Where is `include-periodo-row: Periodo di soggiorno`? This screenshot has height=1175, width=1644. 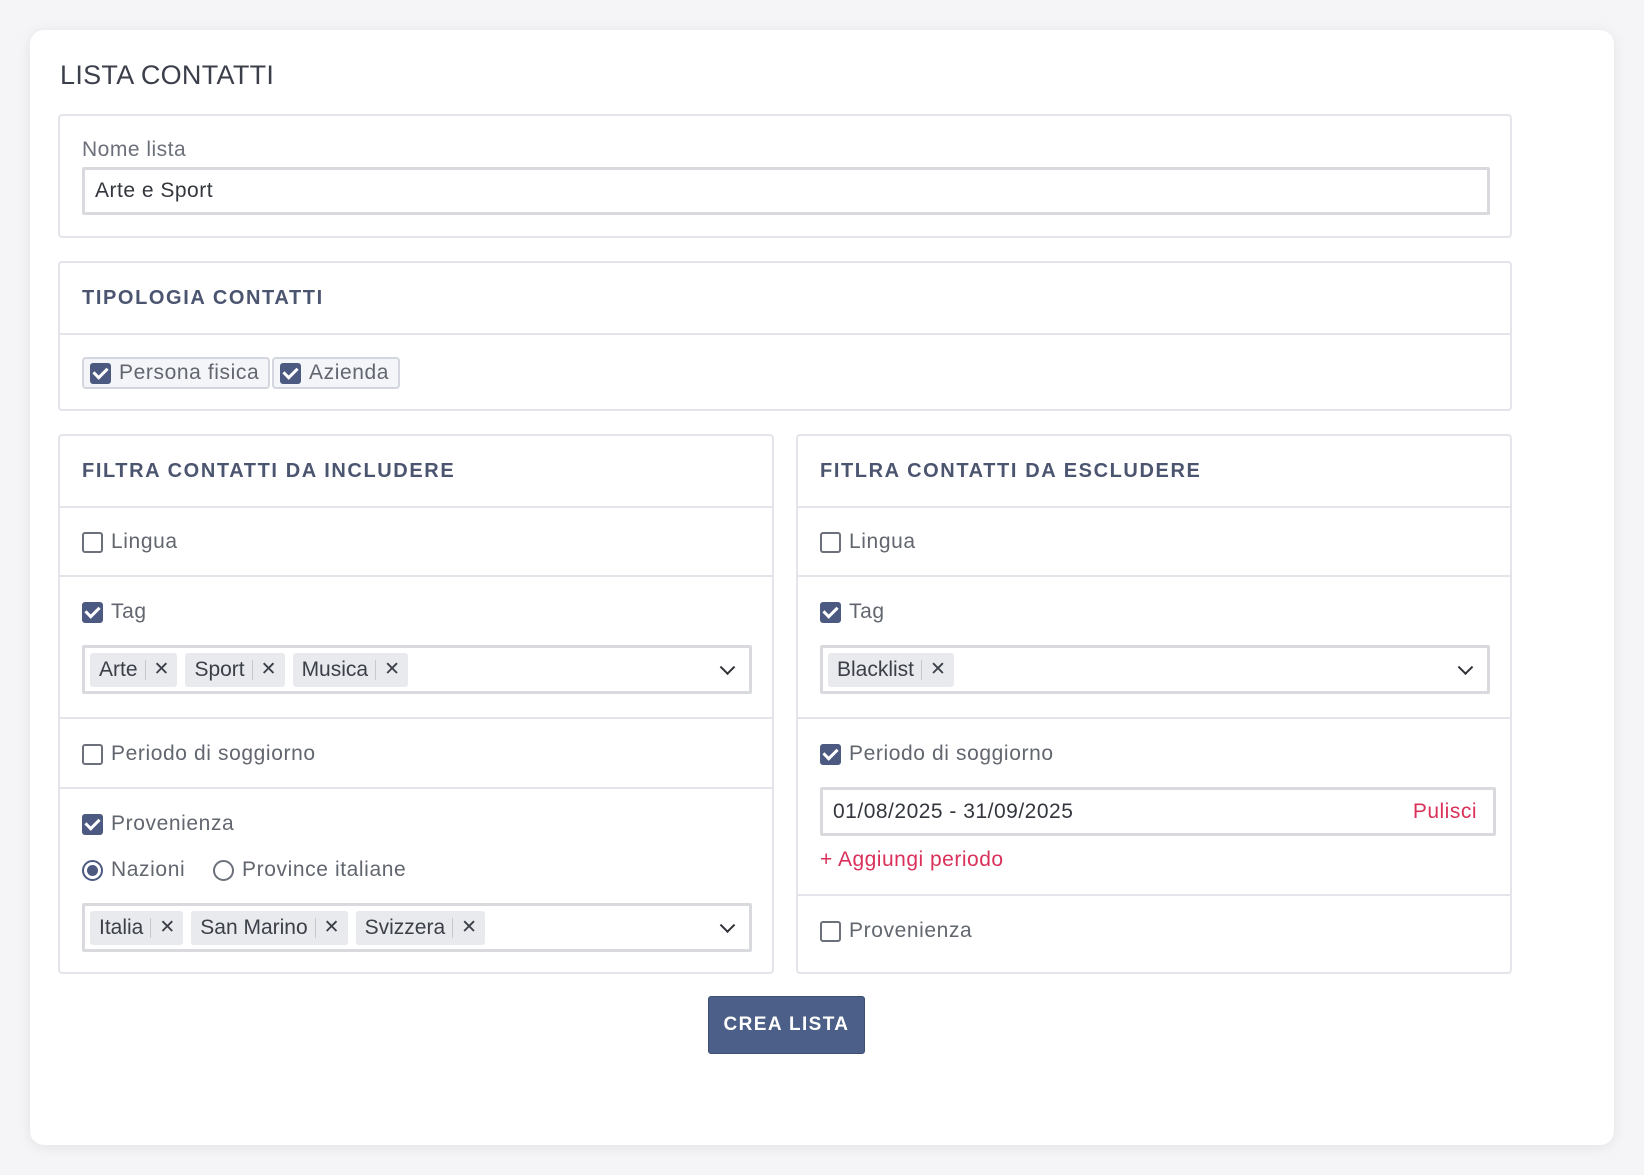 include-periodo-row: Periodo di soggiorno is located at coordinates (199, 754).